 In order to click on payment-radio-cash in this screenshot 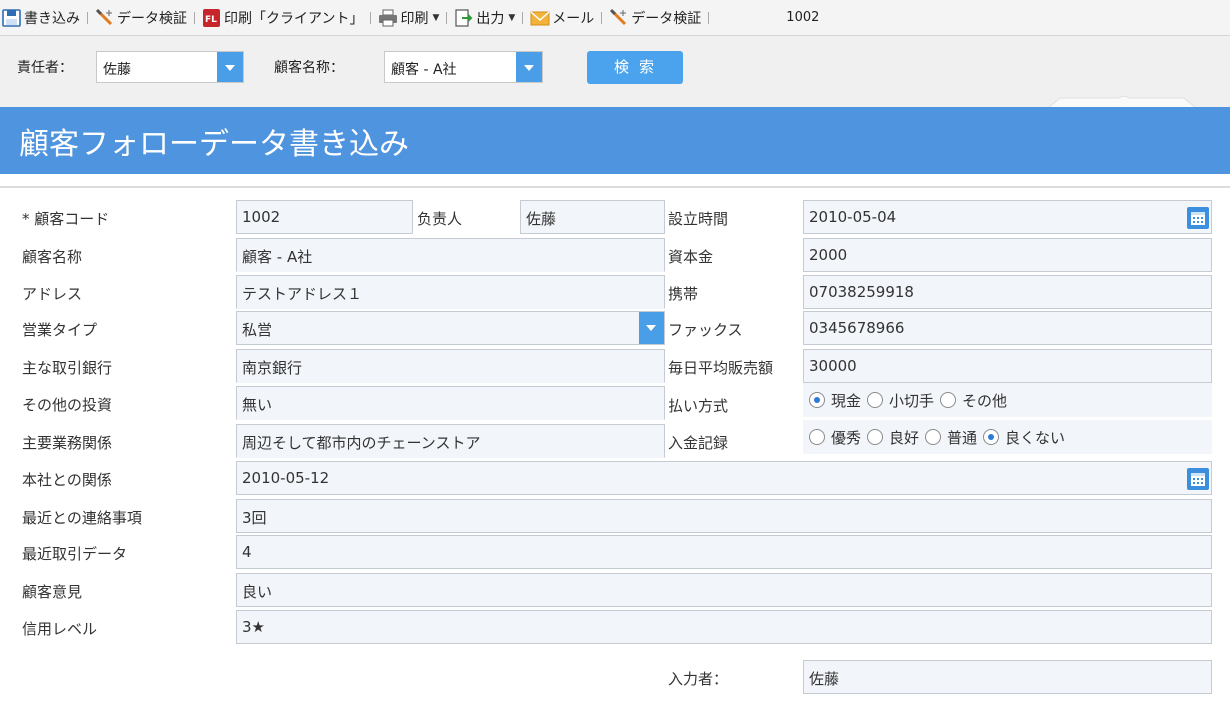, I will do `click(817, 400)`.